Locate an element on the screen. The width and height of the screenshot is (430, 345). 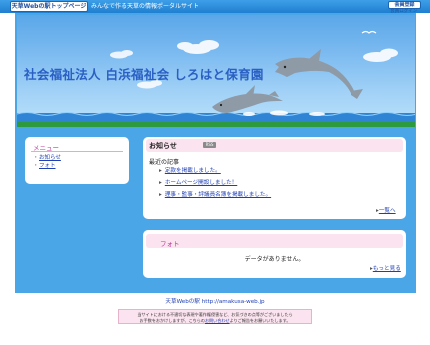
news-title: お知らせ is located at coordinates (163, 146).